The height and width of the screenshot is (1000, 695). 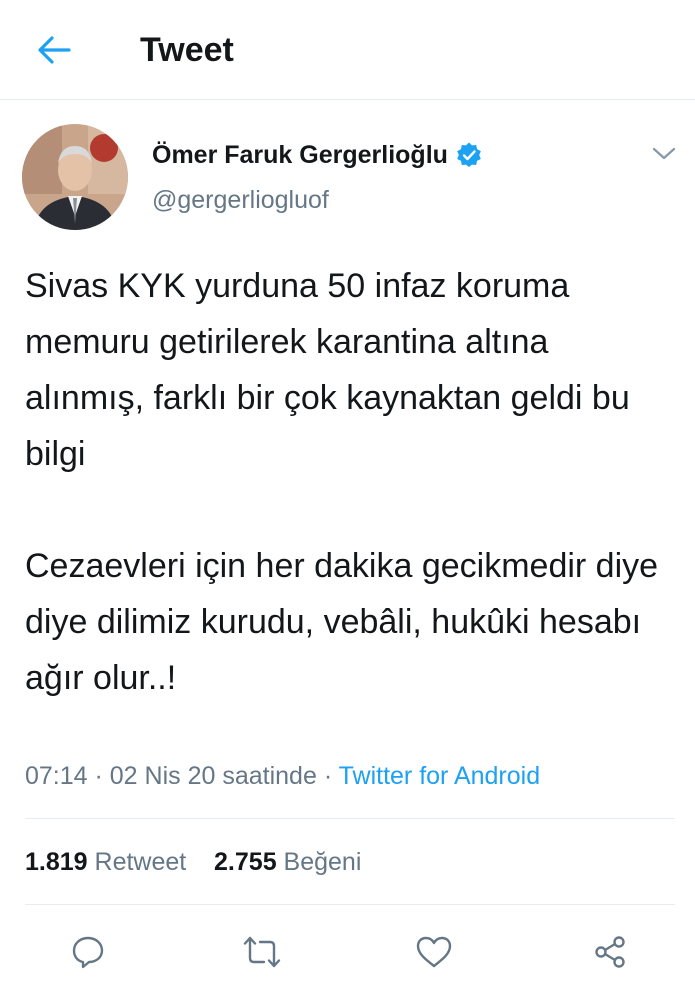 What do you see at coordinates (56, 776) in the screenshot?
I see `tweet-time: 07:14` at bounding box center [56, 776].